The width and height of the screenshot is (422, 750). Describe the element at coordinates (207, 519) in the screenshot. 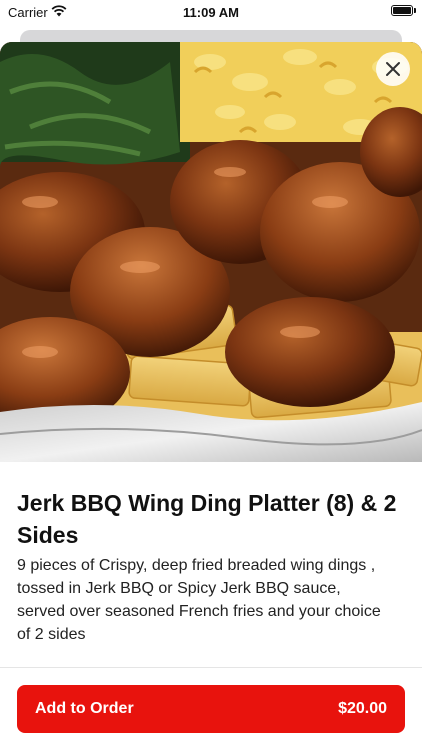

I see `item-title: Jerk BBQ Wing Ding Platter (8) & 2 Sides` at that location.